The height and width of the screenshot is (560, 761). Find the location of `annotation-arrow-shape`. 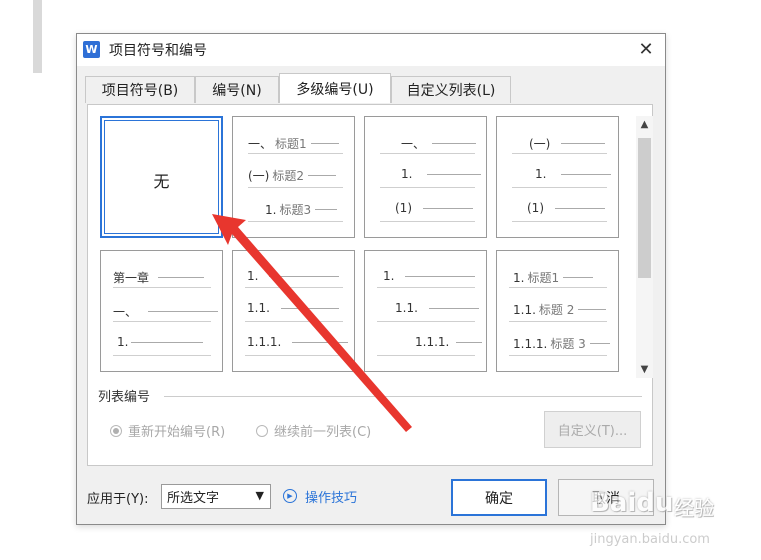

annotation-arrow-shape is located at coordinates (312, 323).